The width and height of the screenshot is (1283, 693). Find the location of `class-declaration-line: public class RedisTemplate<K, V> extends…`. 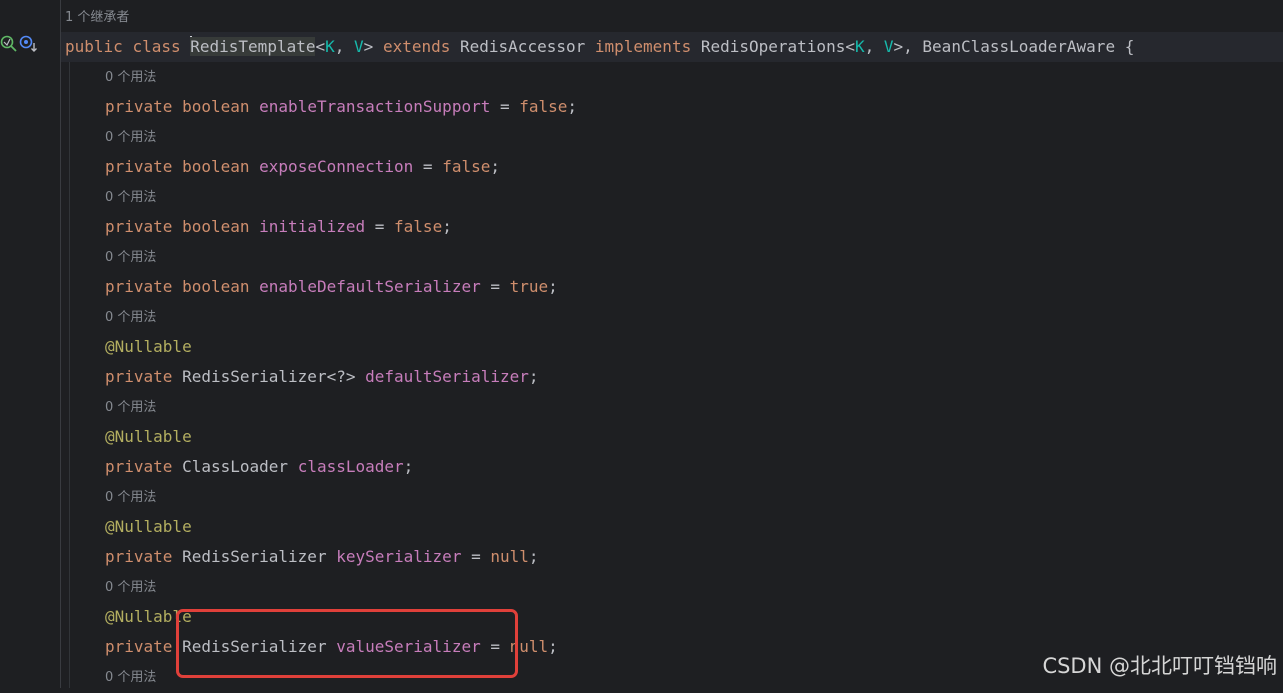

class-declaration-line: public class RedisTemplate<K, V> extends… is located at coordinates (672, 47).